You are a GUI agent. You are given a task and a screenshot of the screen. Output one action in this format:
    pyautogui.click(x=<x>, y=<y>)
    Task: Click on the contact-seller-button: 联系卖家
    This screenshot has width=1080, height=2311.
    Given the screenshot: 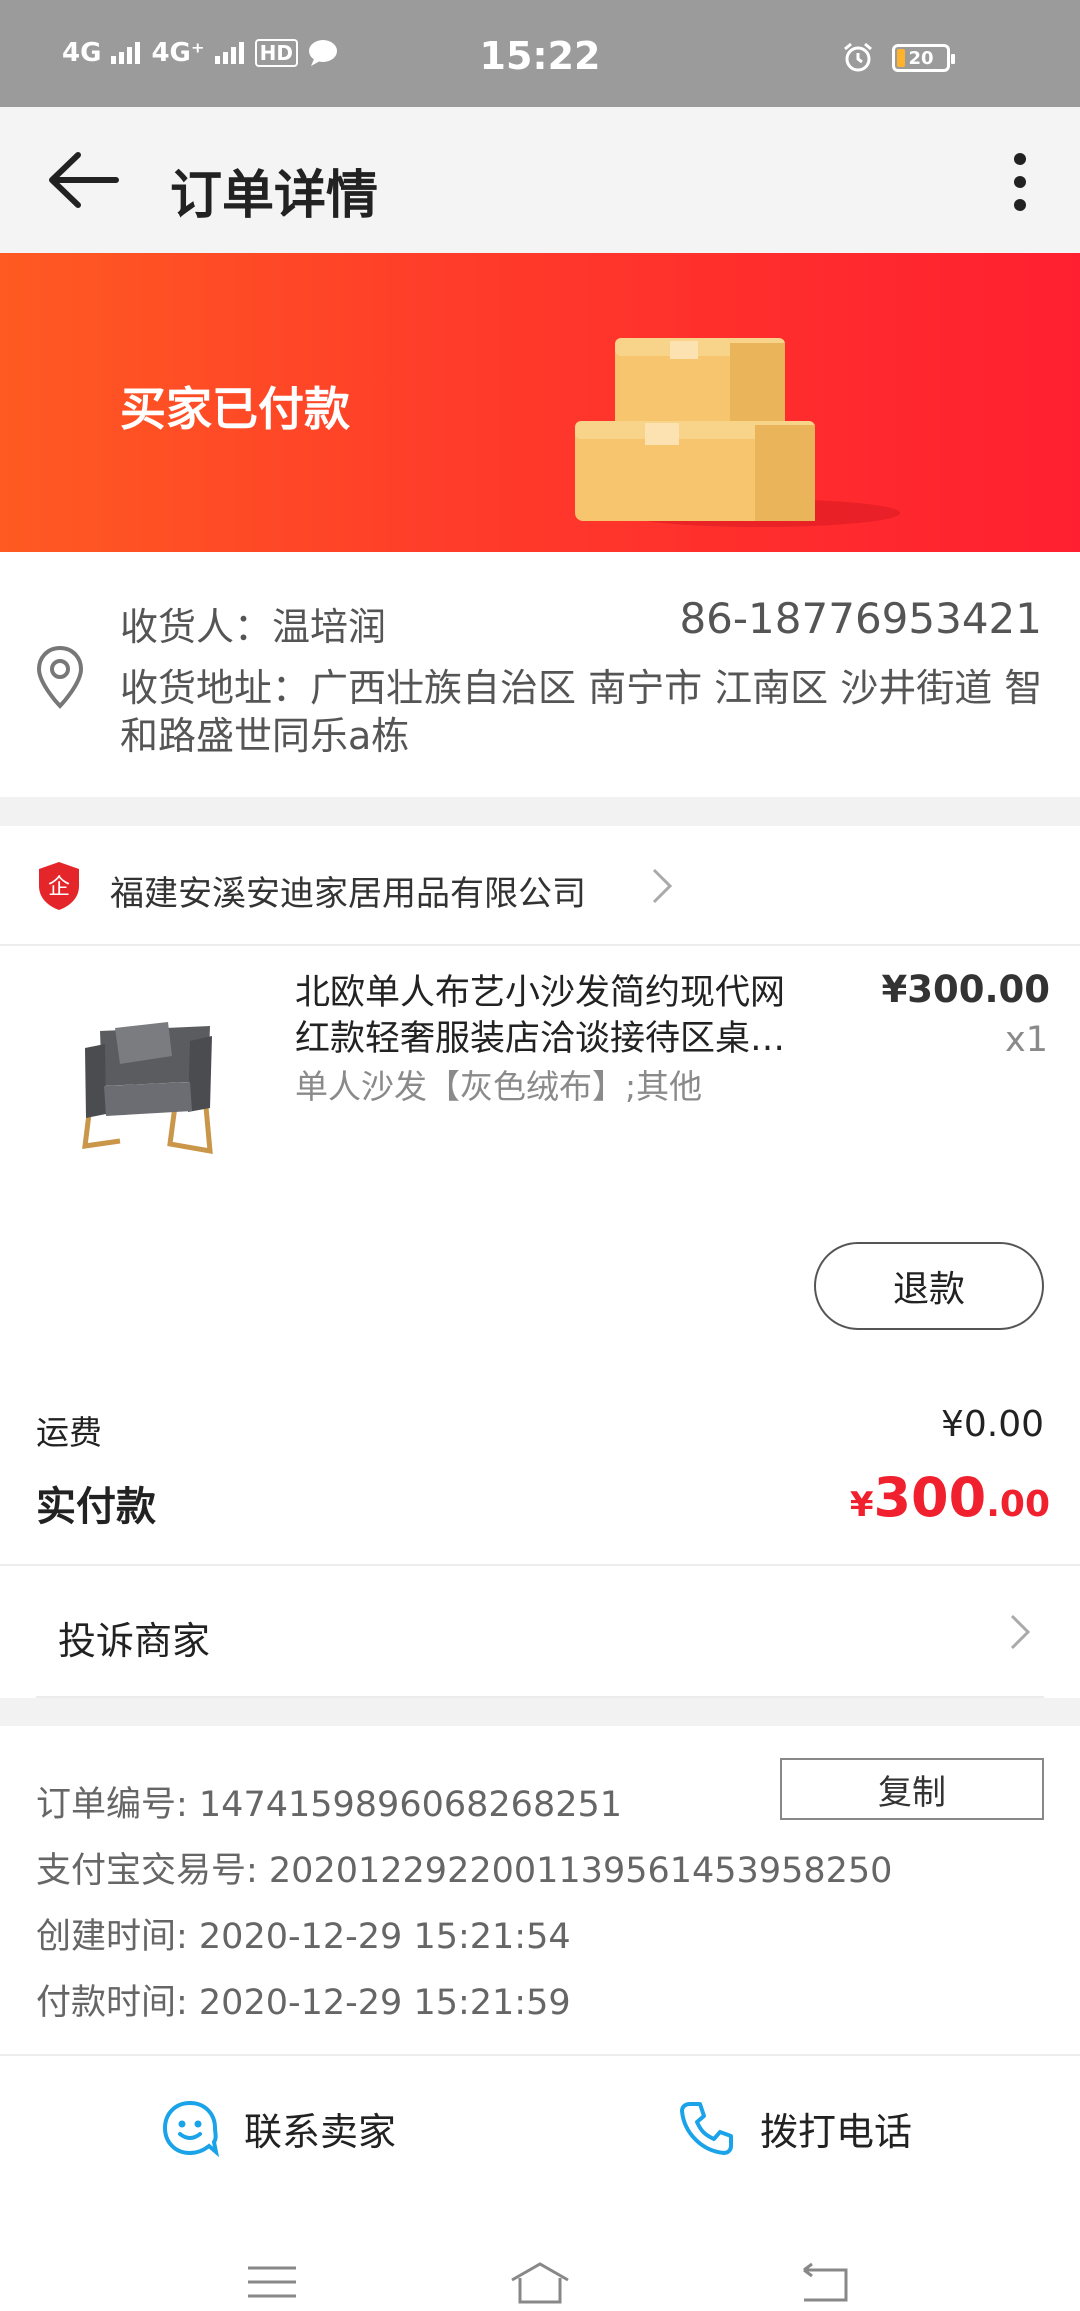 What is the action you would take?
    pyautogui.click(x=278, y=2128)
    